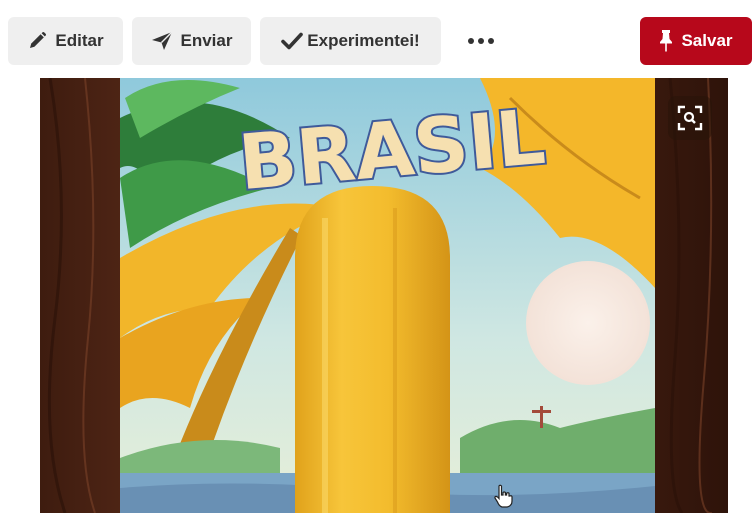  I want to click on paper-plane-icon, so click(161, 40).